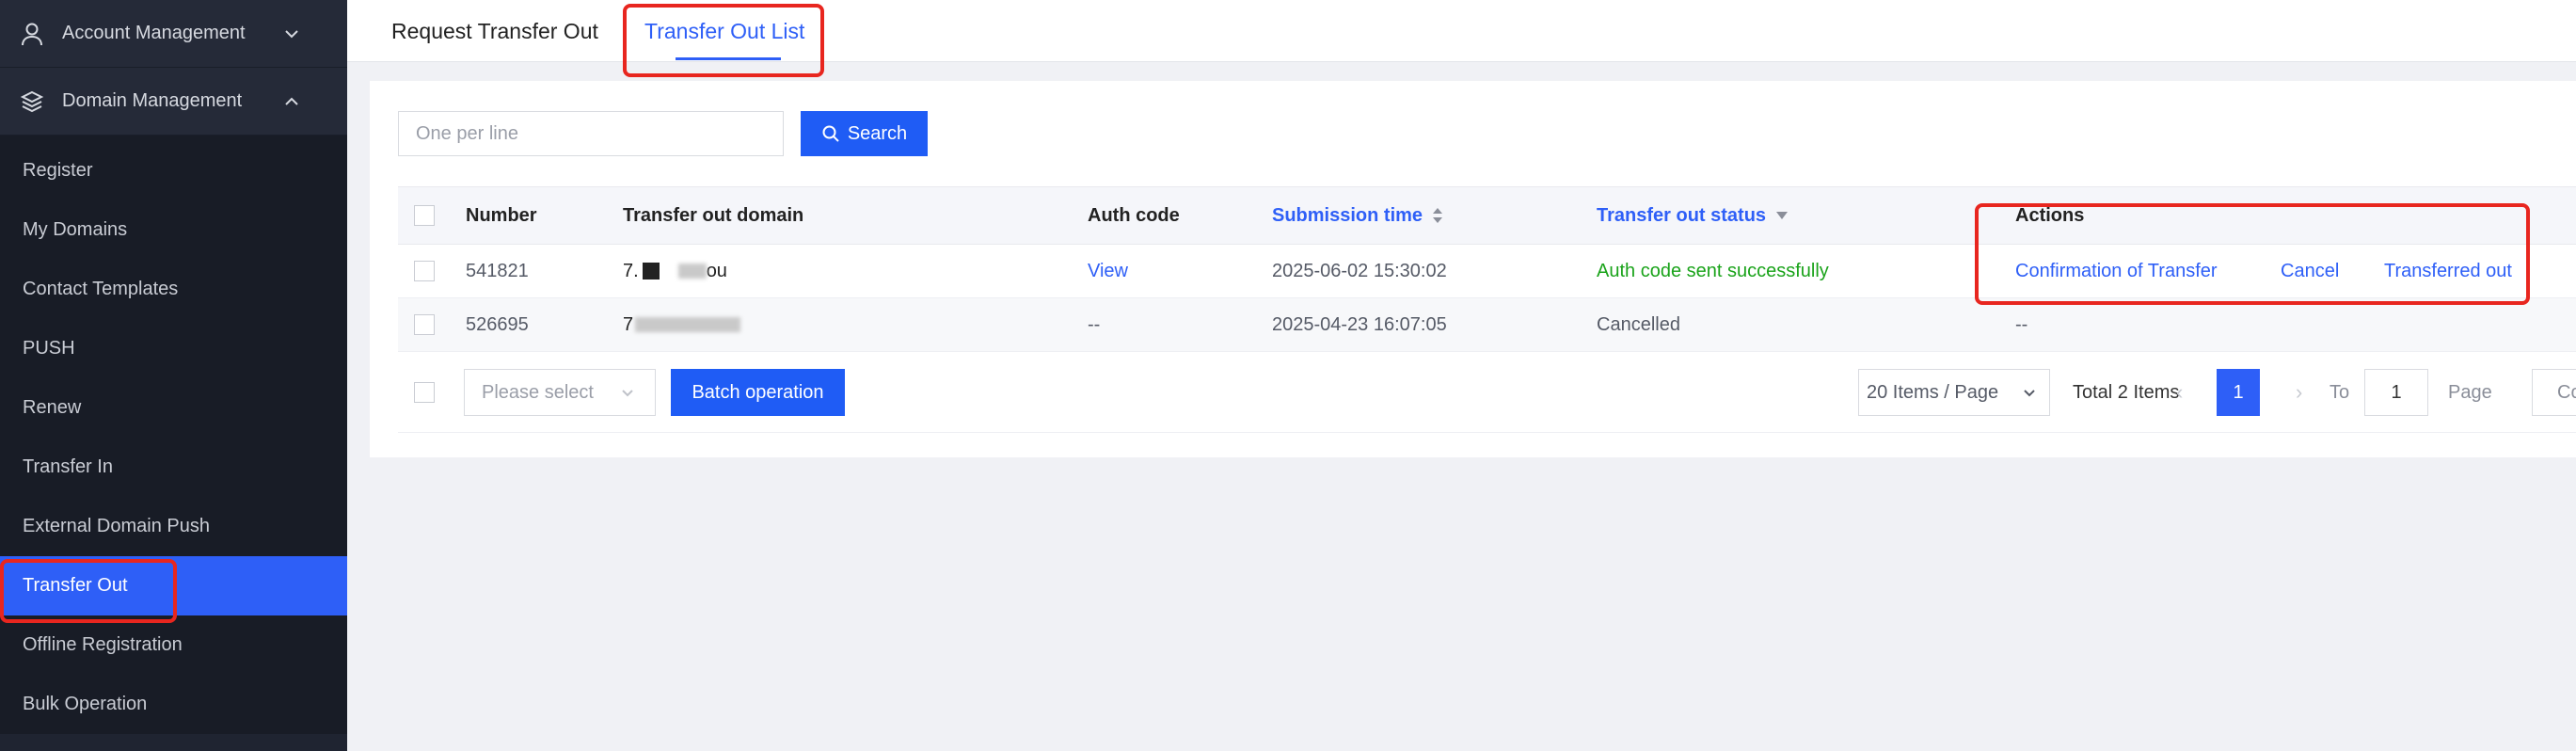  What do you see at coordinates (424, 215) in the screenshot?
I see `select-all-checkbox` at bounding box center [424, 215].